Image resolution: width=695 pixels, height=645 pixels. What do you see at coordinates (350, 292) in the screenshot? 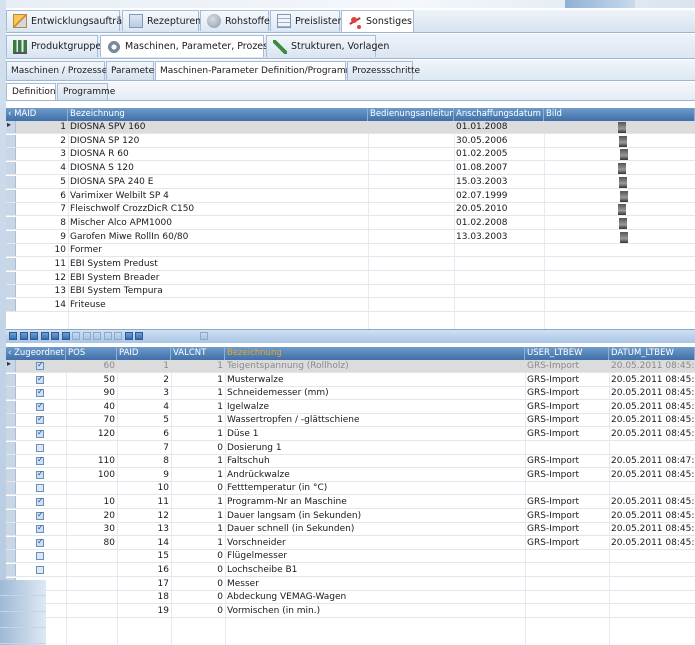
I see `table-row: 13 EBI System Tempura` at bounding box center [350, 292].